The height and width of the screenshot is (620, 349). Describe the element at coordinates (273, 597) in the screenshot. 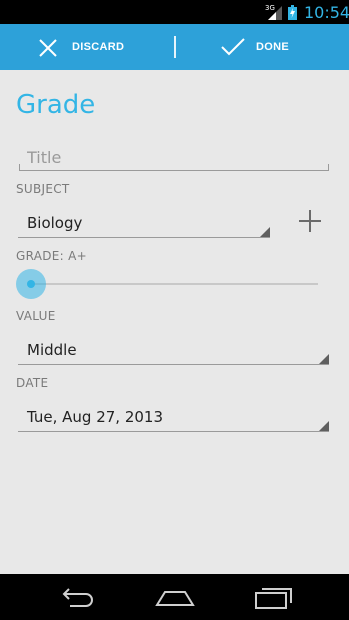

I see `recent-apps-icon` at that location.